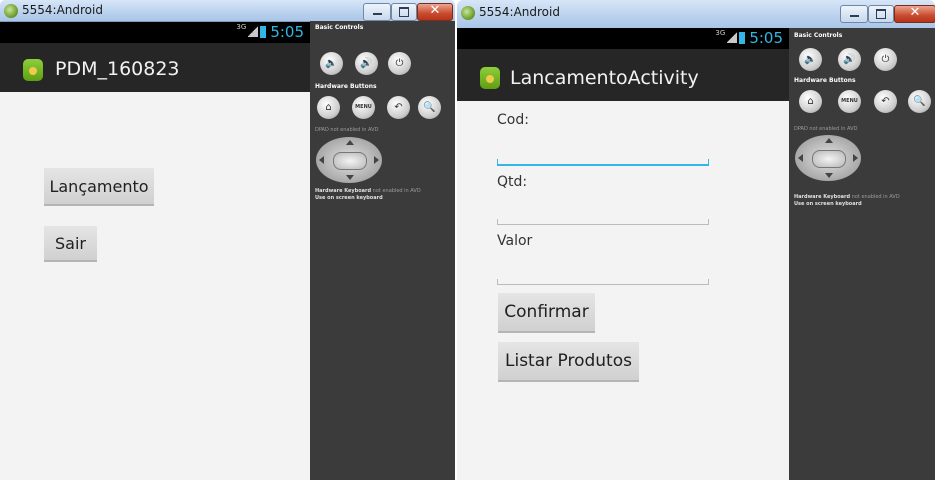 The width and height of the screenshot is (935, 480). Describe the element at coordinates (512, 182) in the screenshot. I see `qtd-label: Qtd:` at that location.